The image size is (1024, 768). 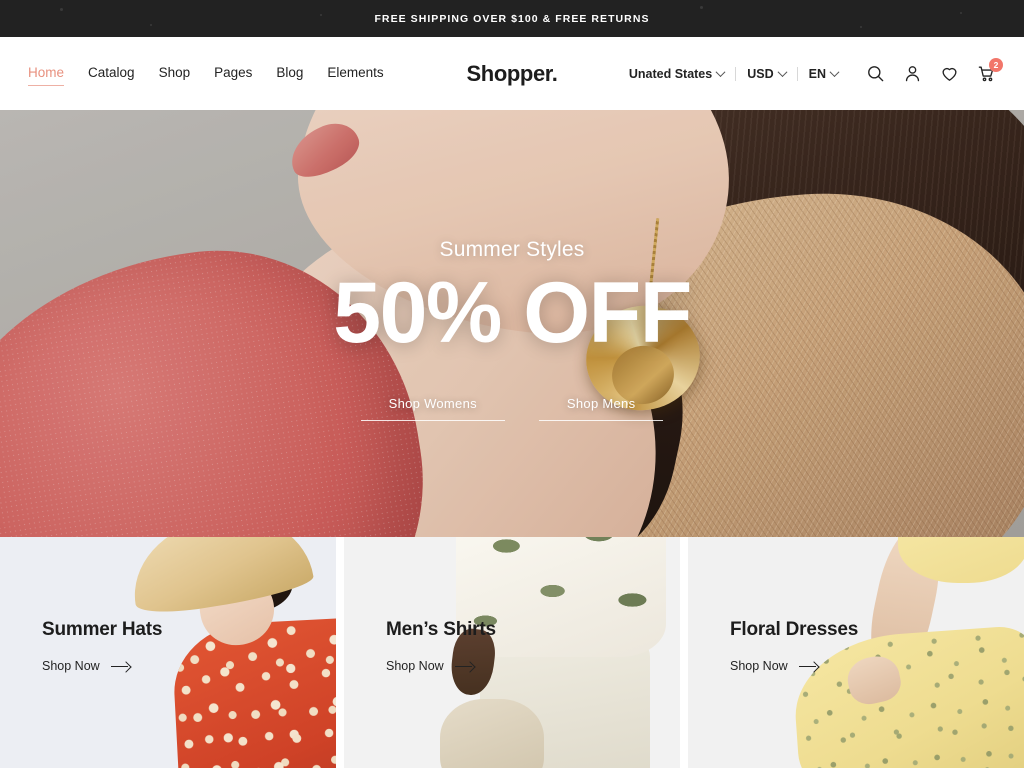 I want to click on site-logo: Shopper., so click(x=512, y=74).